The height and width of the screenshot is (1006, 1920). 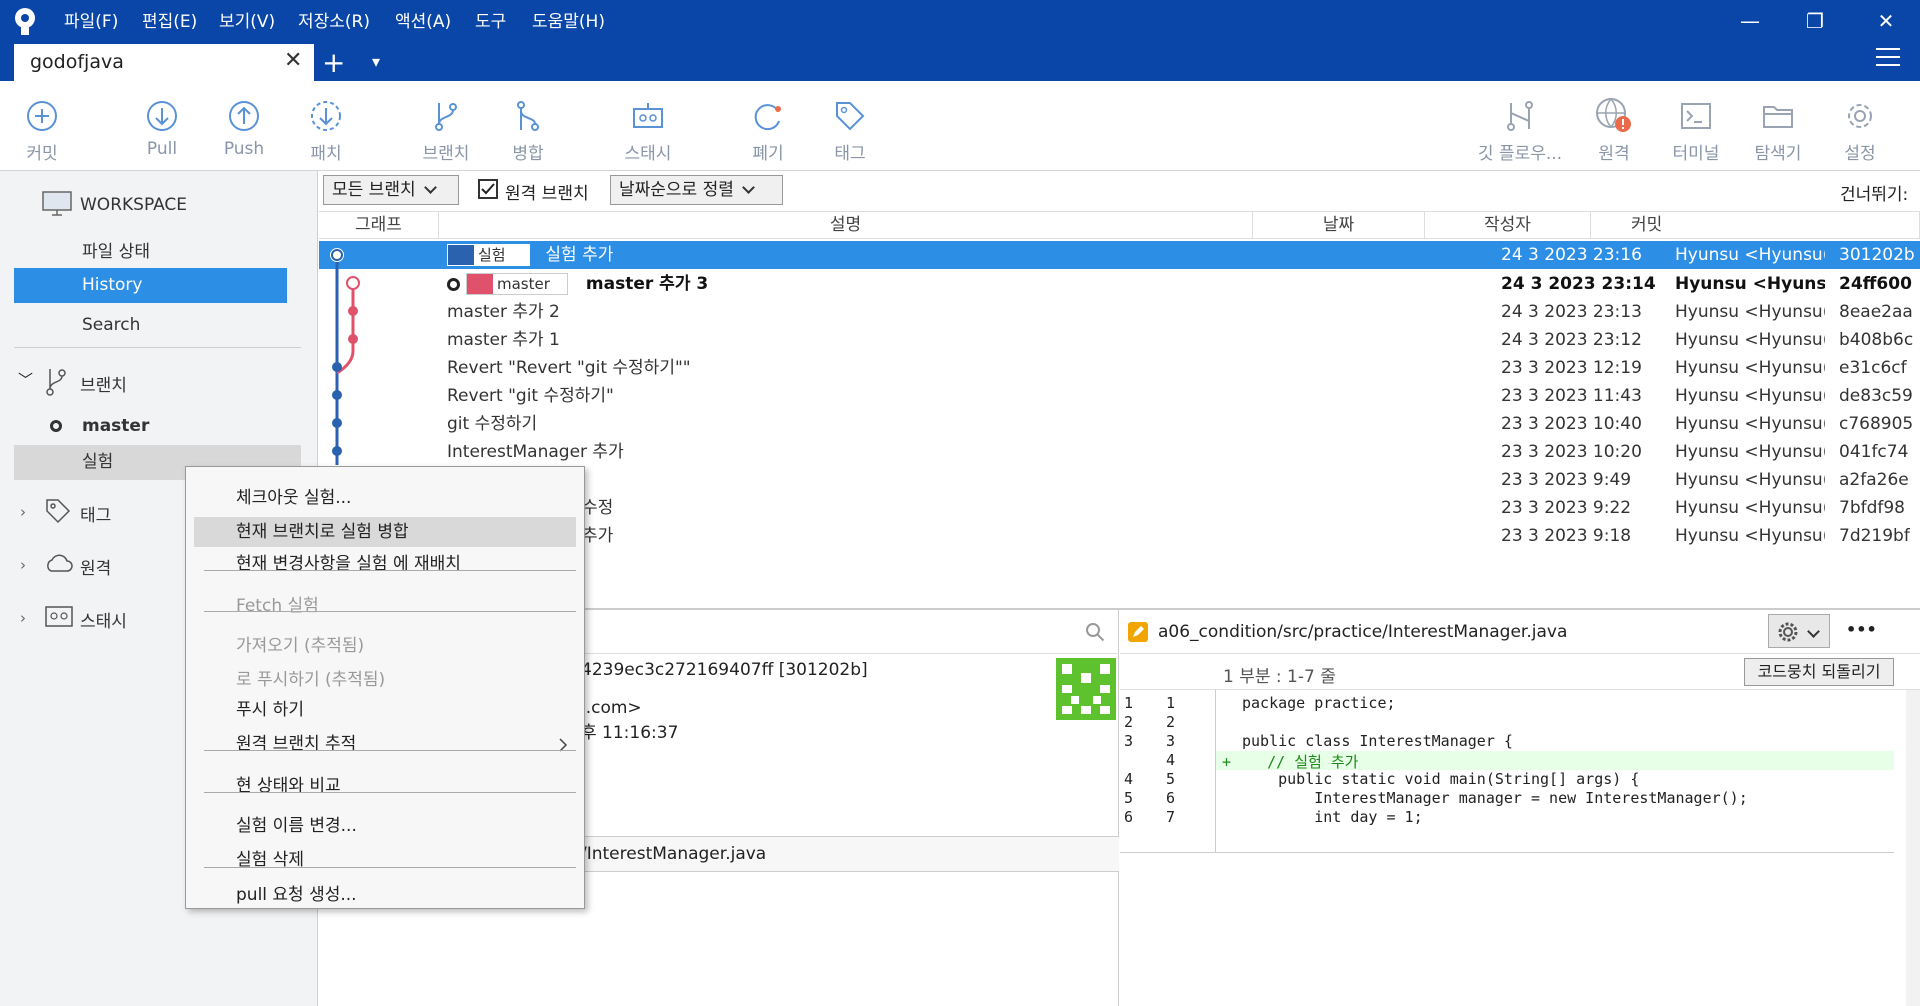 What do you see at coordinates (1750, 21) in the screenshot?
I see `minimize-button: —` at bounding box center [1750, 21].